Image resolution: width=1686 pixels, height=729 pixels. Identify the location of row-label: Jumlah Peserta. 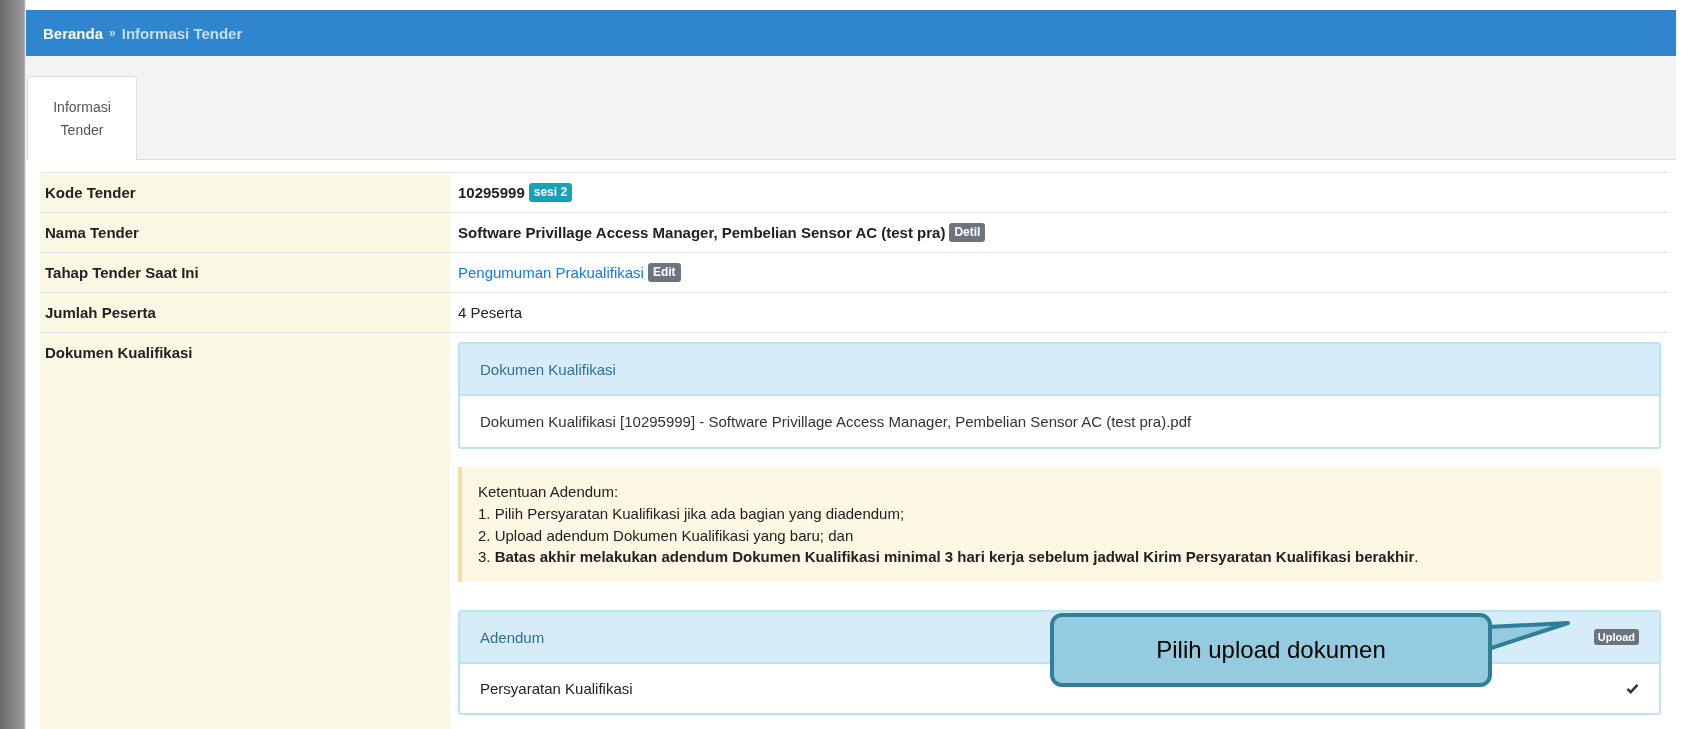
(245, 312).